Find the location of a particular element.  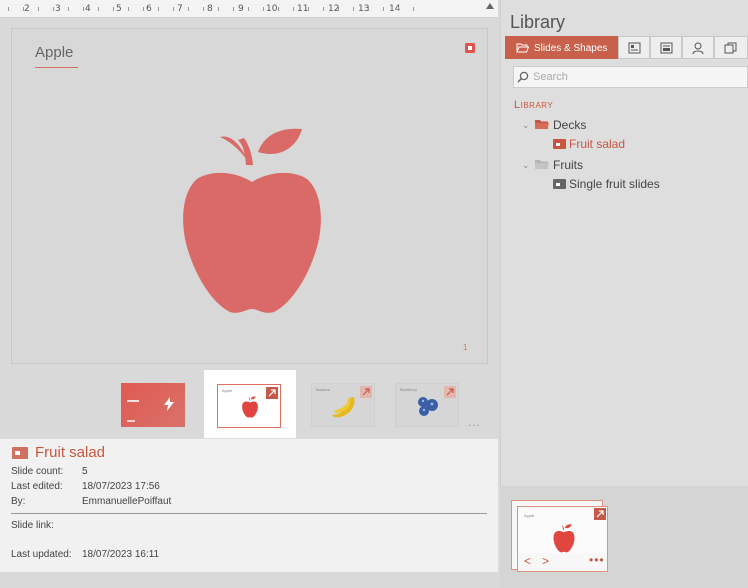

tab-slides-shapes: Slides & Shapes is located at coordinates (561, 47).